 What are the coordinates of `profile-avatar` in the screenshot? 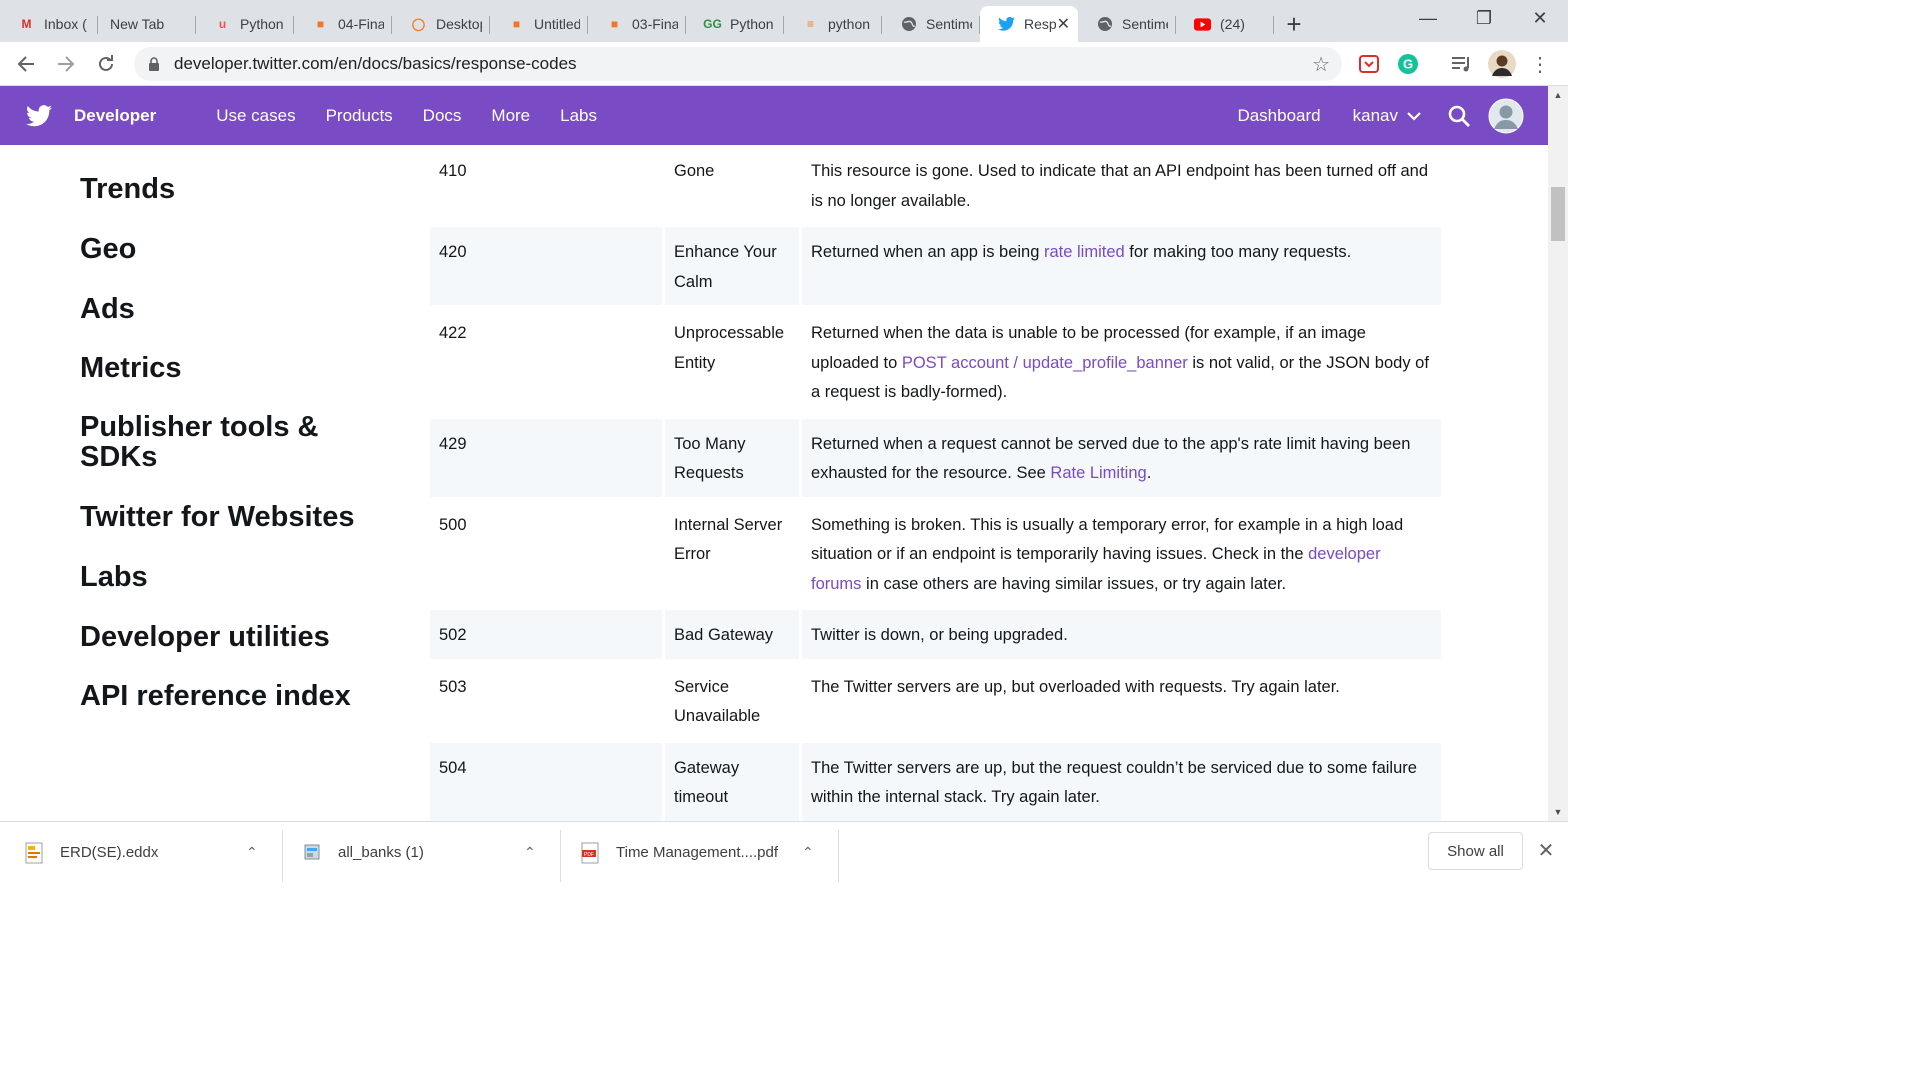 It's located at (1502, 64).